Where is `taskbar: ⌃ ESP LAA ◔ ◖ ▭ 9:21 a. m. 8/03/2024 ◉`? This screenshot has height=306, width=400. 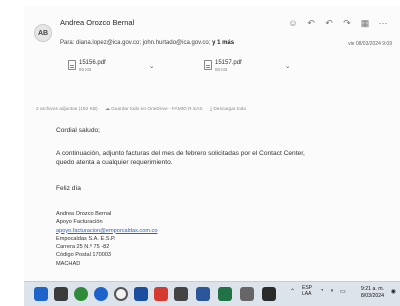 taskbar: ⌃ ESP LAA ◔ ◖ ▭ 9:21 a. m. 8/03/2024 ◉ is located at coordinates (212, 293).